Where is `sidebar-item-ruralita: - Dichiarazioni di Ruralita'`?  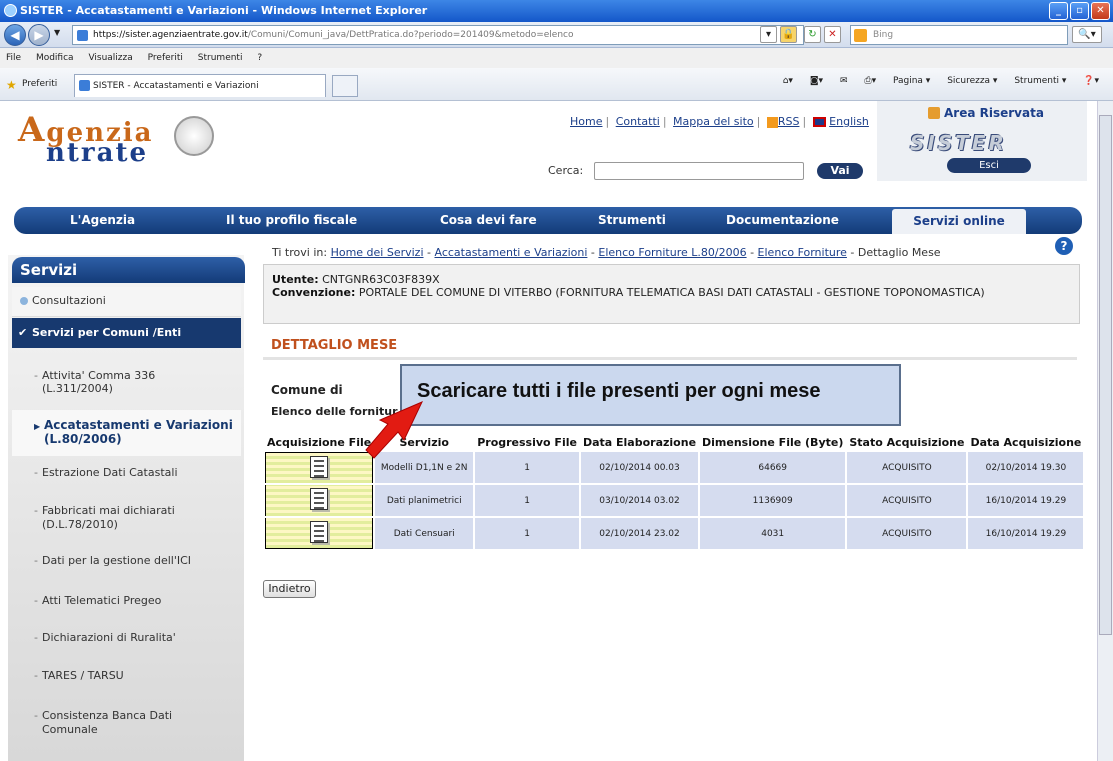
sidebar-item-ruralita: - Dichiarazioni di Ruralita' is located at coordinates (126, 637).